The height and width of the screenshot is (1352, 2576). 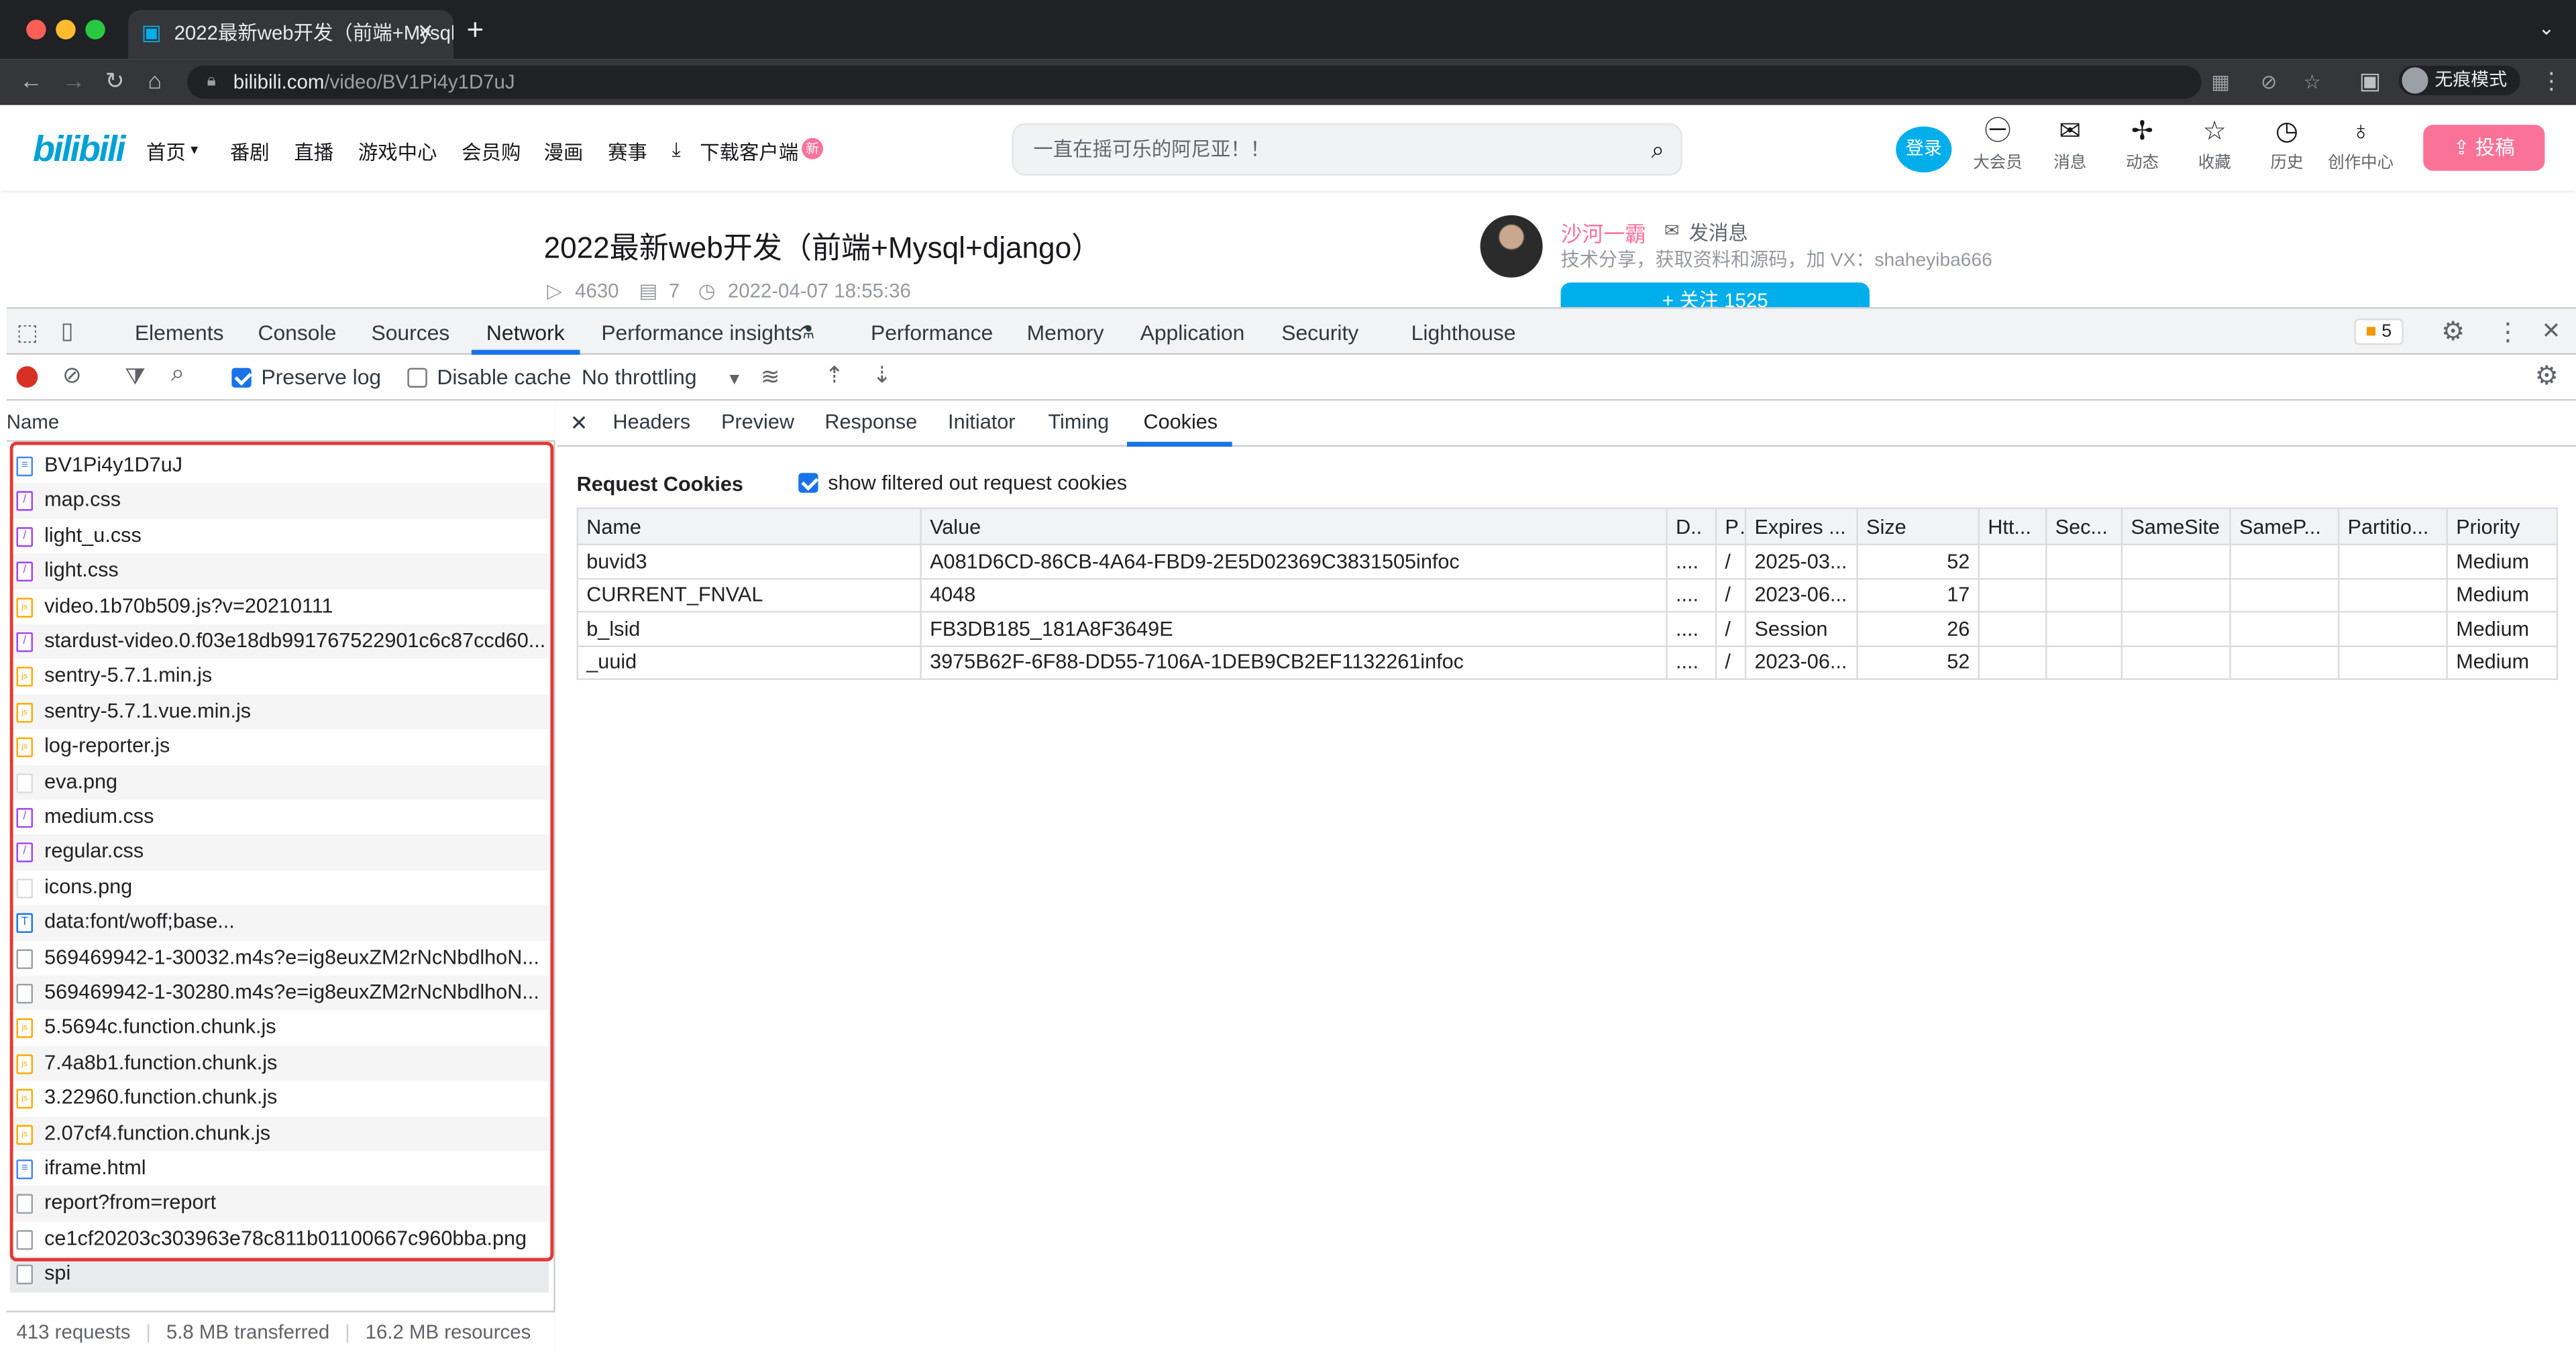 What do you see at coordinates (135, 377) in the screenshot?
I see `filter-icon: ⧩` at bounding box center [135, 377].